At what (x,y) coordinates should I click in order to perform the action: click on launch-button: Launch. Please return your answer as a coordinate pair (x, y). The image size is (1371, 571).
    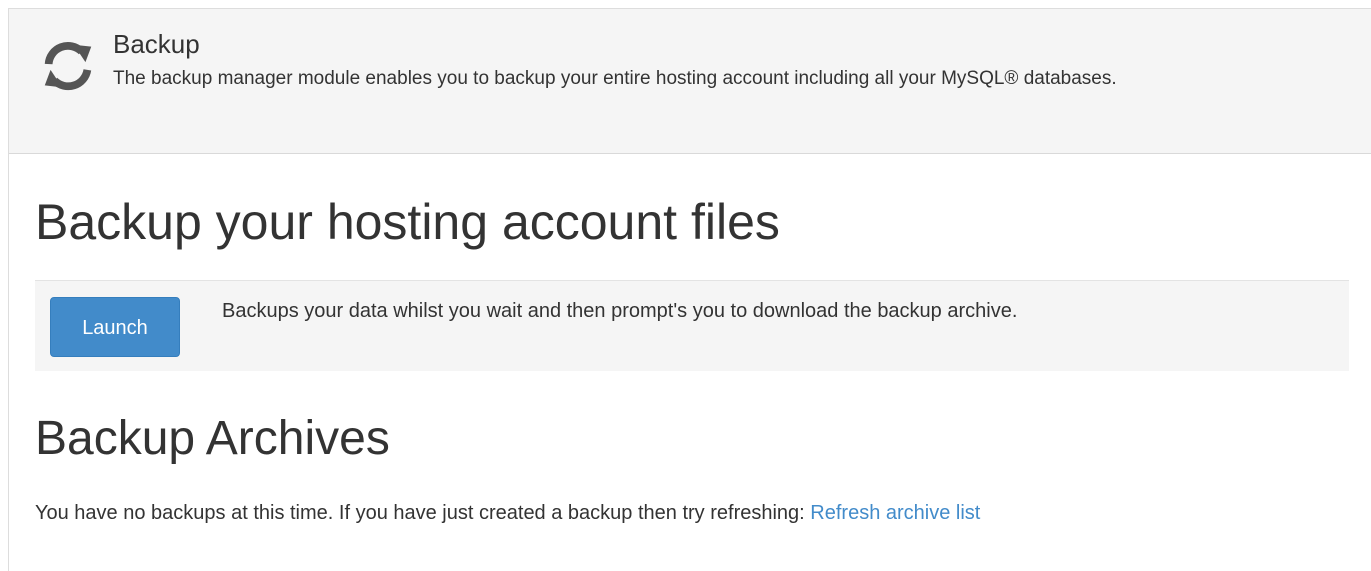
    Looking at the image, I should click on (115, 327).